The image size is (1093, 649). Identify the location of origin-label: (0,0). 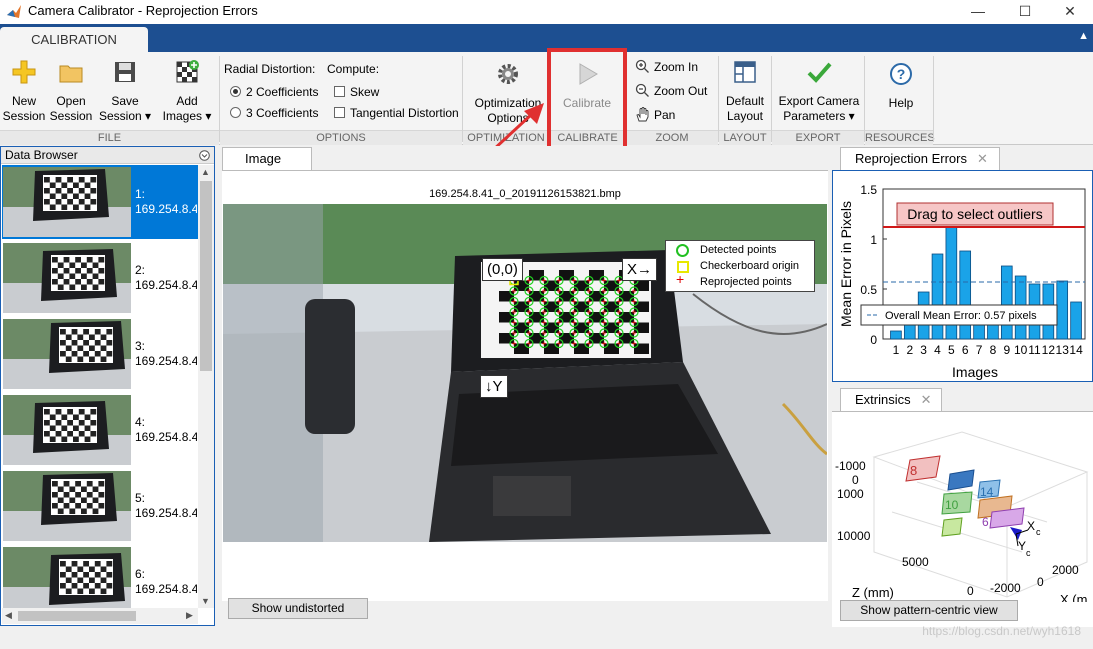
(502, 269).